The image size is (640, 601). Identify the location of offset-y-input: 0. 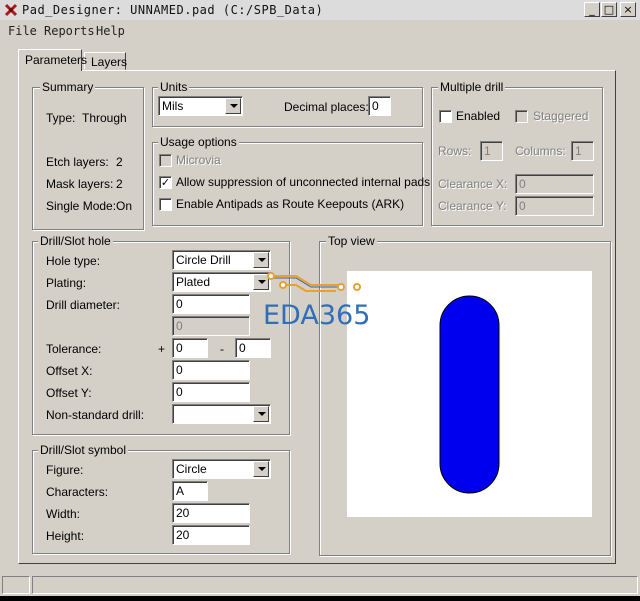
(211, 392).